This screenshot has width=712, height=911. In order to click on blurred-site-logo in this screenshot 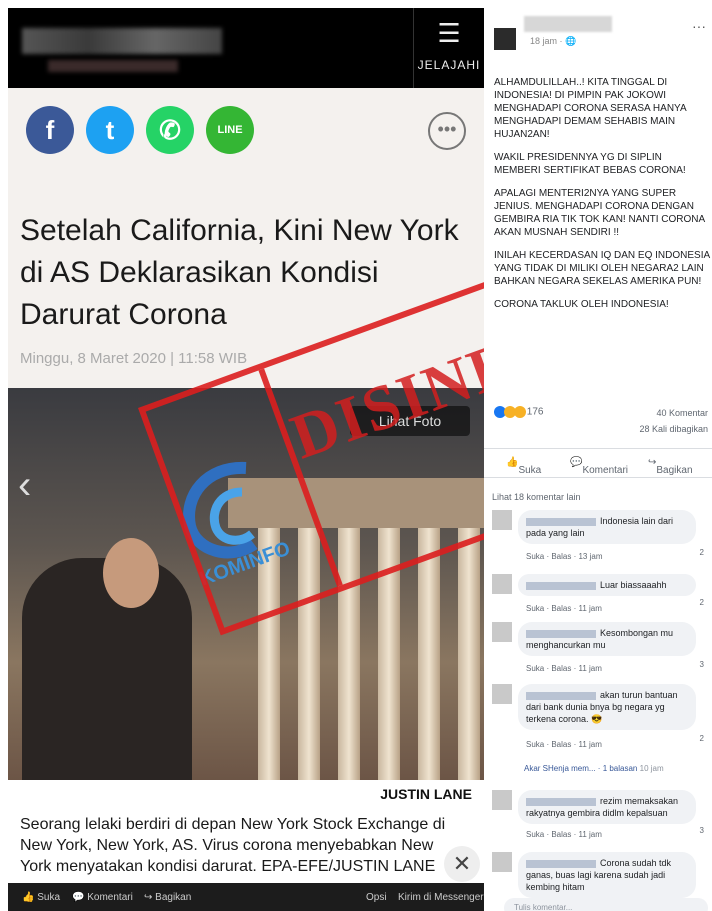, I will do `click(122, 41)`.